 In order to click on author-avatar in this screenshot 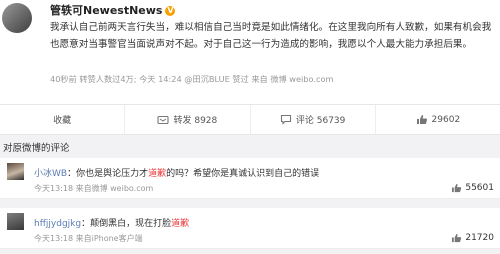, I will do `click(17, 18)`.